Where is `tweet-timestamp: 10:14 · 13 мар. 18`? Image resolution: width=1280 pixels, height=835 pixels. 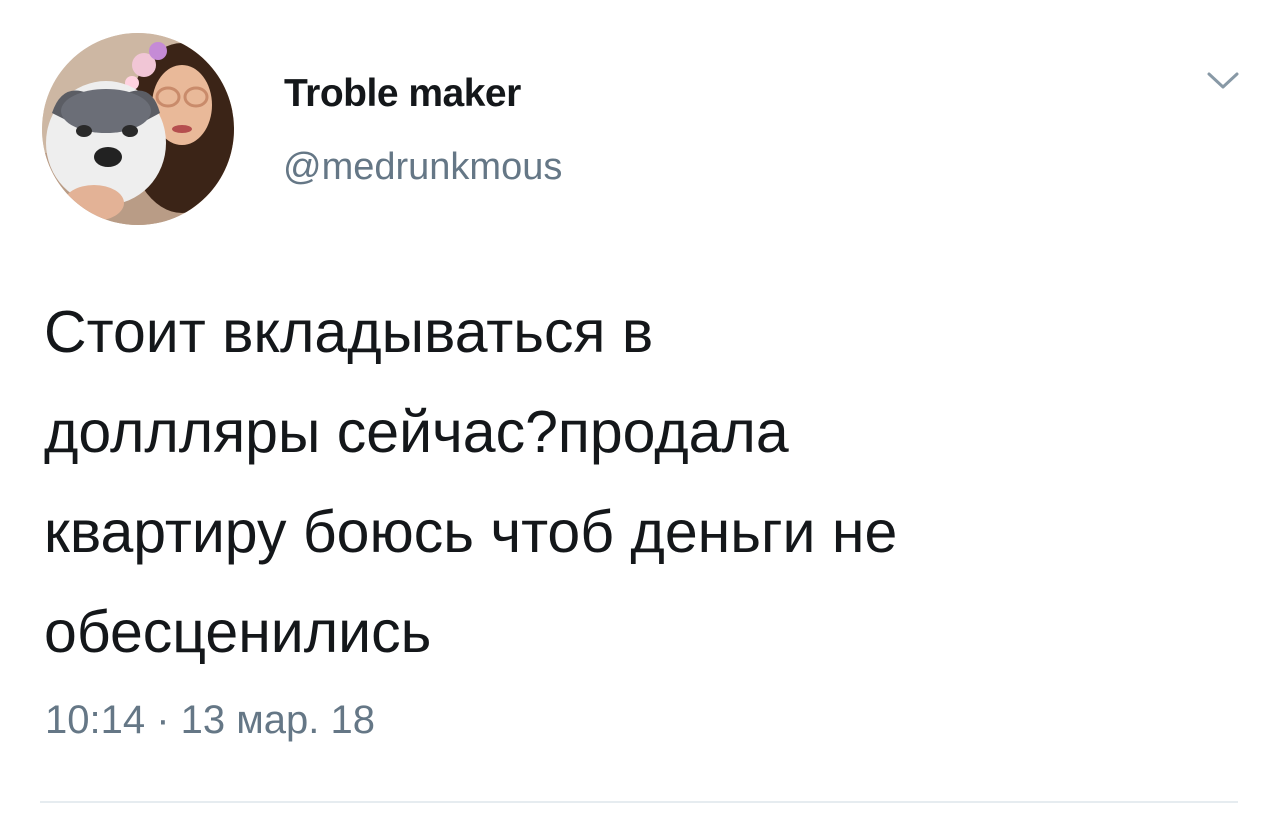
tweet-timestamp: 10:14 · 13 мар. 18 is located at coordinates (210, 720).